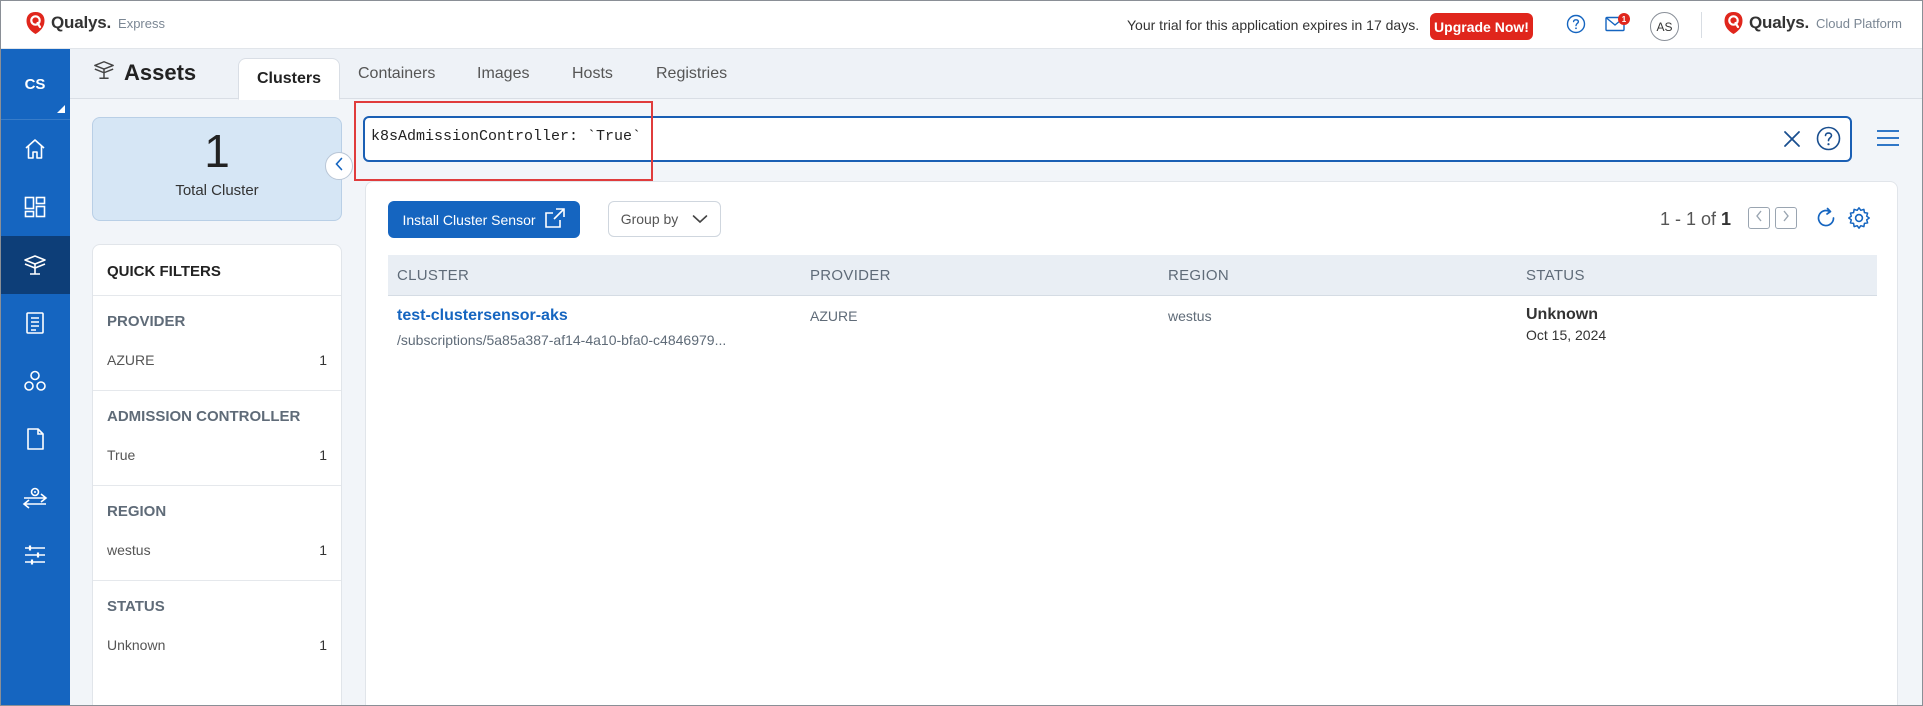  Describe the element at coordinates (217, 151) in the screenshot. I see `total-cluster-count: 1` at that location.